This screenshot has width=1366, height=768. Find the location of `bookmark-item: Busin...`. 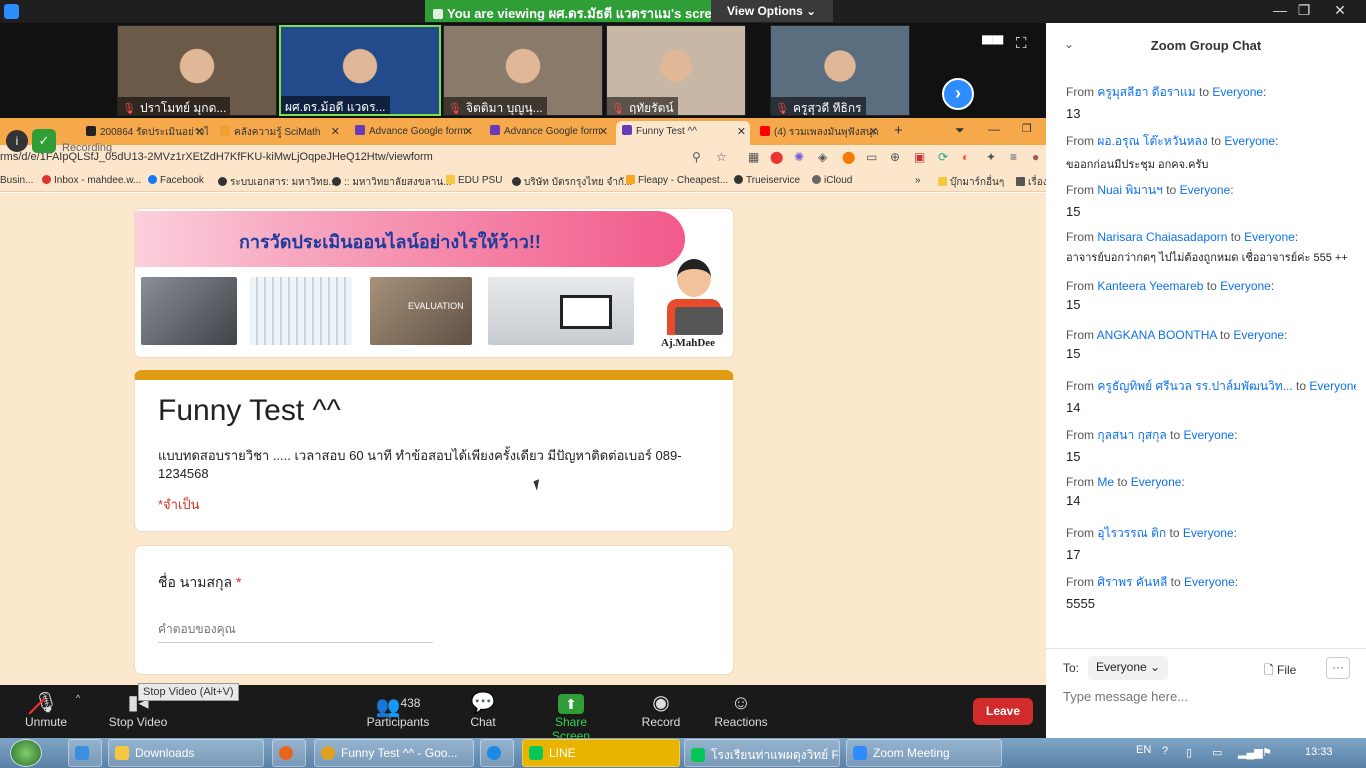

bookmark-item: Busin... is located at coordinates (16, 180).